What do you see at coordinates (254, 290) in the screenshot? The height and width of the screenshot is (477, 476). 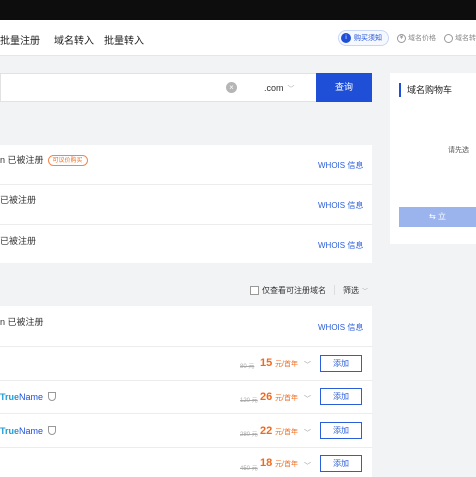 I see `available-only-checkbox` at bounding box center [254, 290].